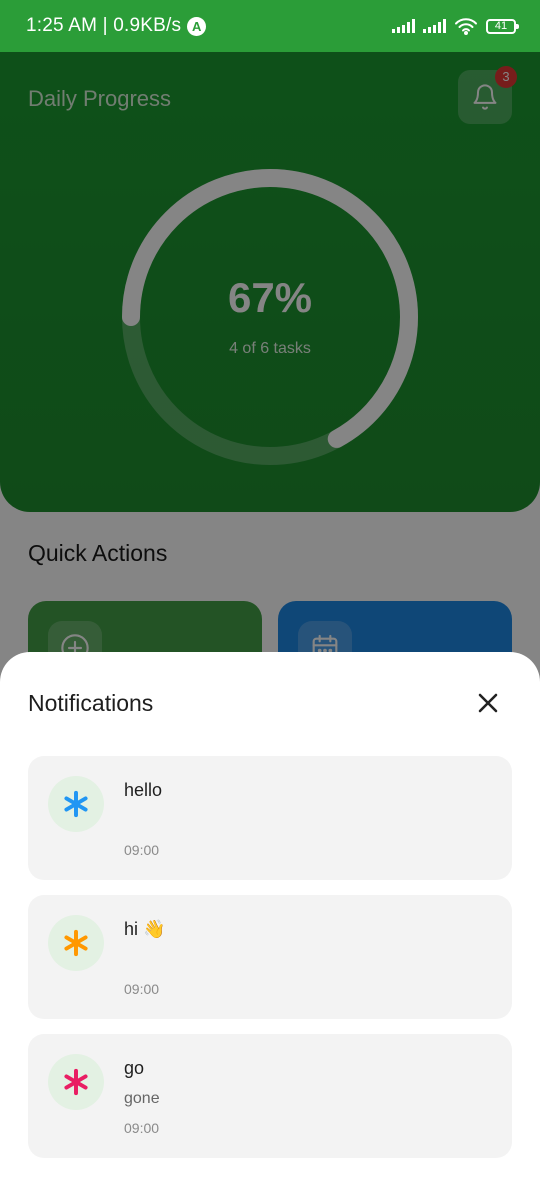  I want to click on wifi-icon, so click(466, 26).